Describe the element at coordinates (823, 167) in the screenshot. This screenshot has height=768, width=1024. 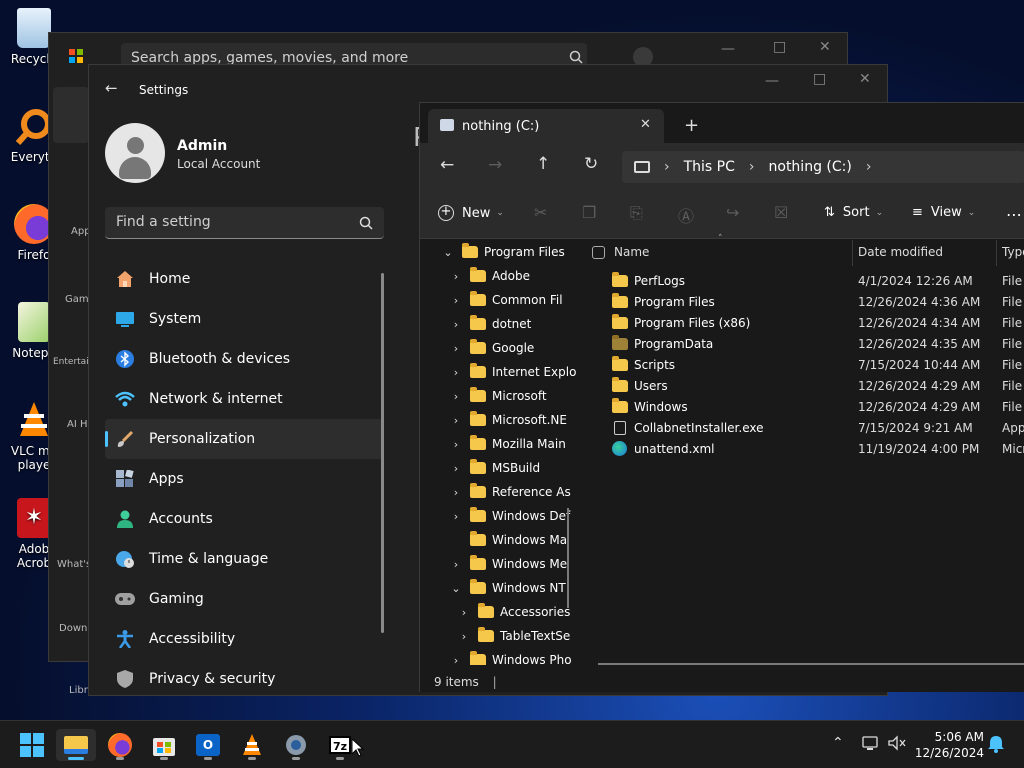
I see `breadcrumb: › This PC › nothing (C:) ›` at that location.